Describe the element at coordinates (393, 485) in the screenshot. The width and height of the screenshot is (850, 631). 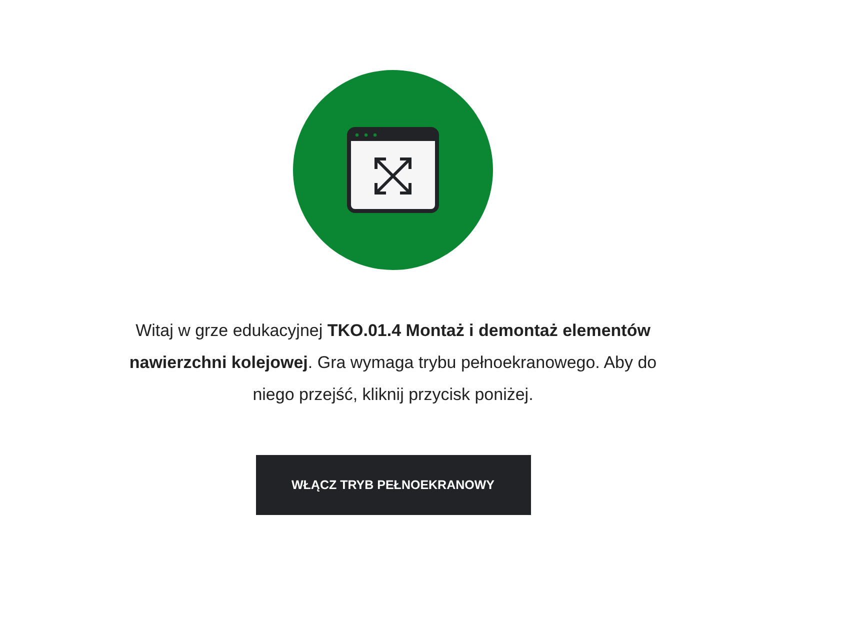
I see `fullscreen-button: WŁĄCZ TRYB PEŁNOEKRANOWY` at that location.